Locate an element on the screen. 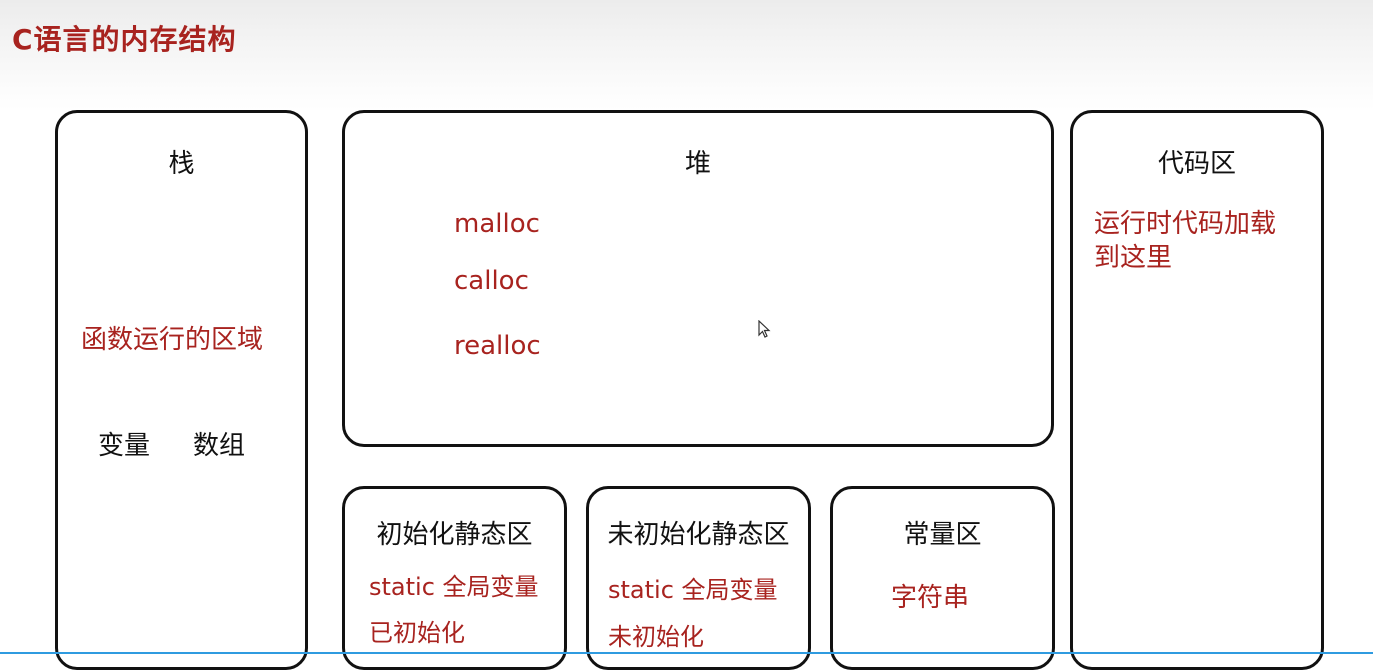 Image resolution: width=1373 pixels, height=672 pixels. stack-heading: 栈 is located at coordinates (181, 164).